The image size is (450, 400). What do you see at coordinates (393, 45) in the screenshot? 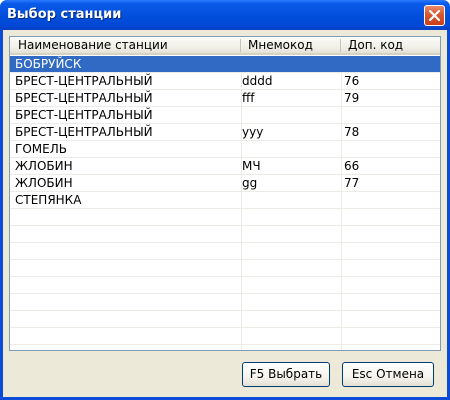
I see `column-header-extra-code: Доп. код` at bounding box center [393, 45].